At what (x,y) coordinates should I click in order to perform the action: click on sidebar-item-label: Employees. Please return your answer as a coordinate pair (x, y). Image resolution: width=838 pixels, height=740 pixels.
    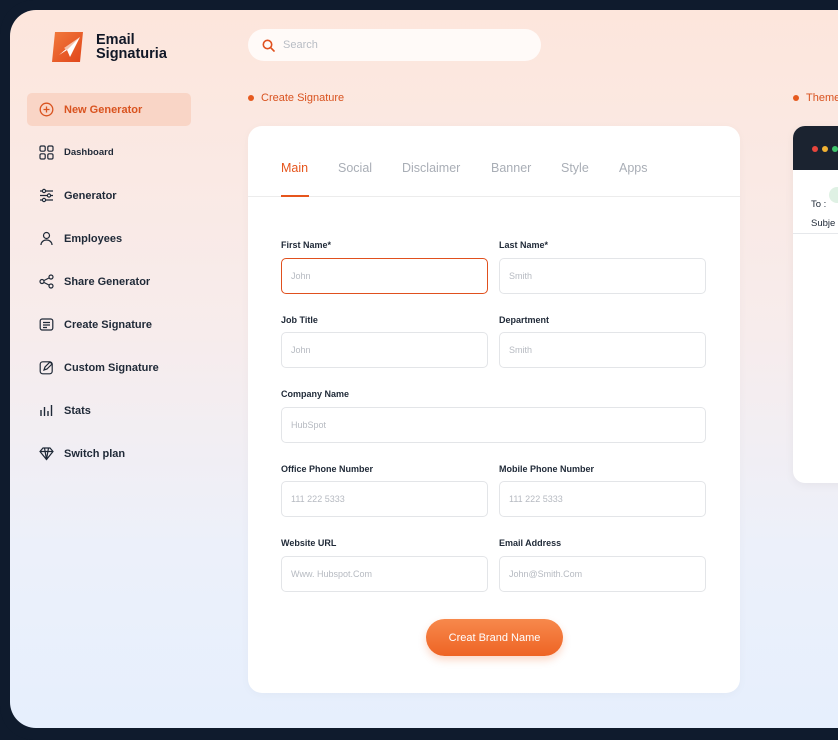
    Looking at the image, I should click on (93, 238).